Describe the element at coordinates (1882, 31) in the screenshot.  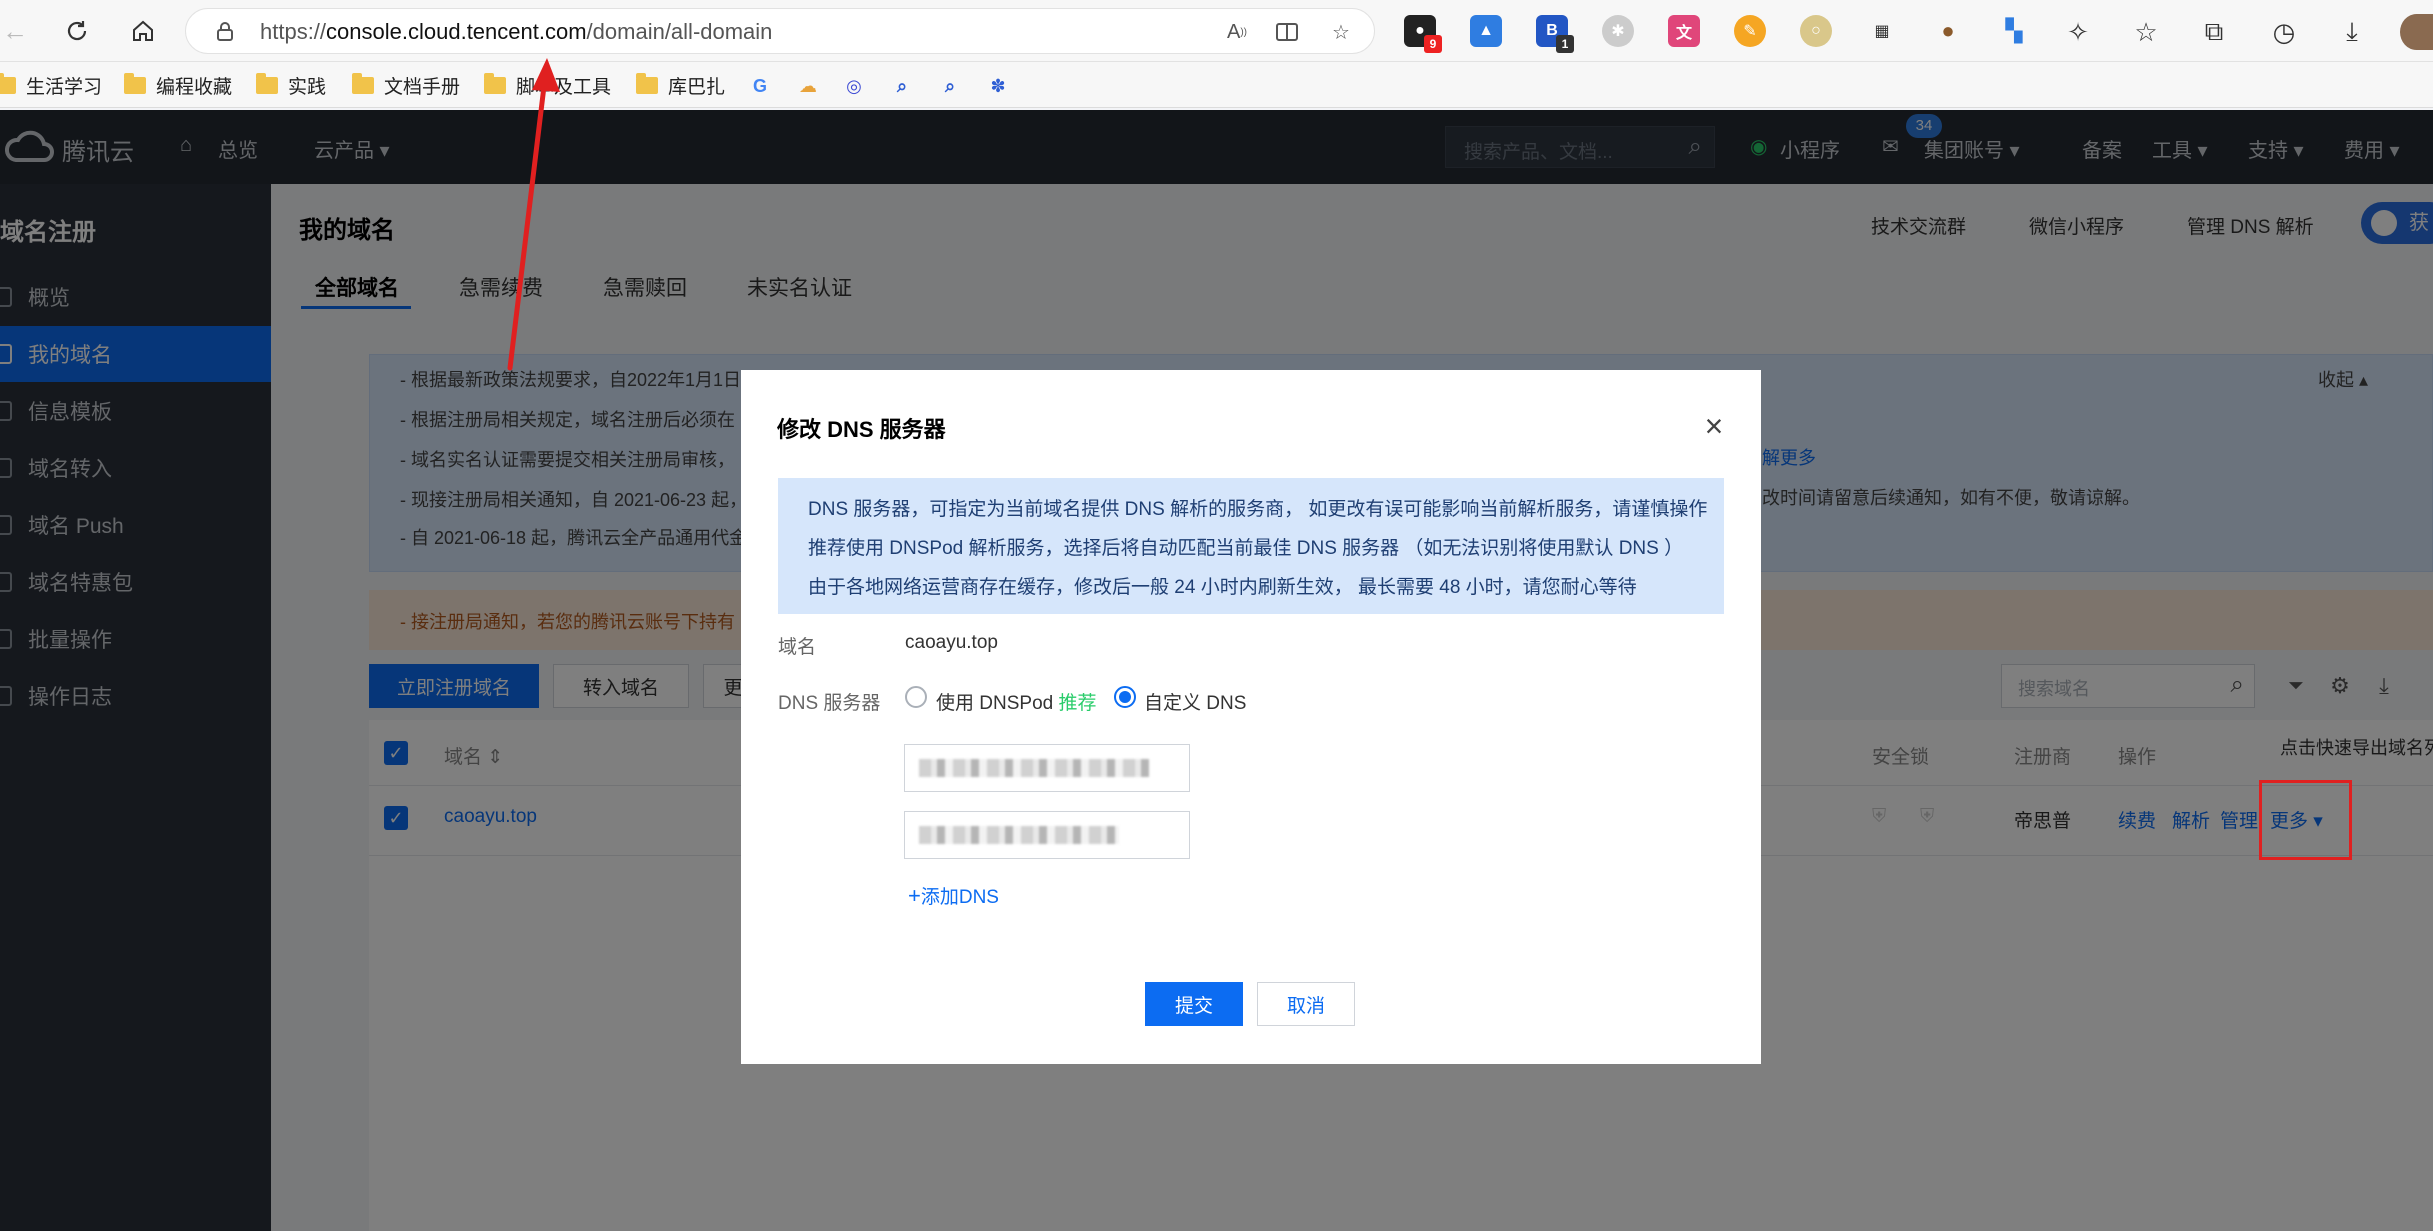
I see `qr-code-icon: ▦` at that location.